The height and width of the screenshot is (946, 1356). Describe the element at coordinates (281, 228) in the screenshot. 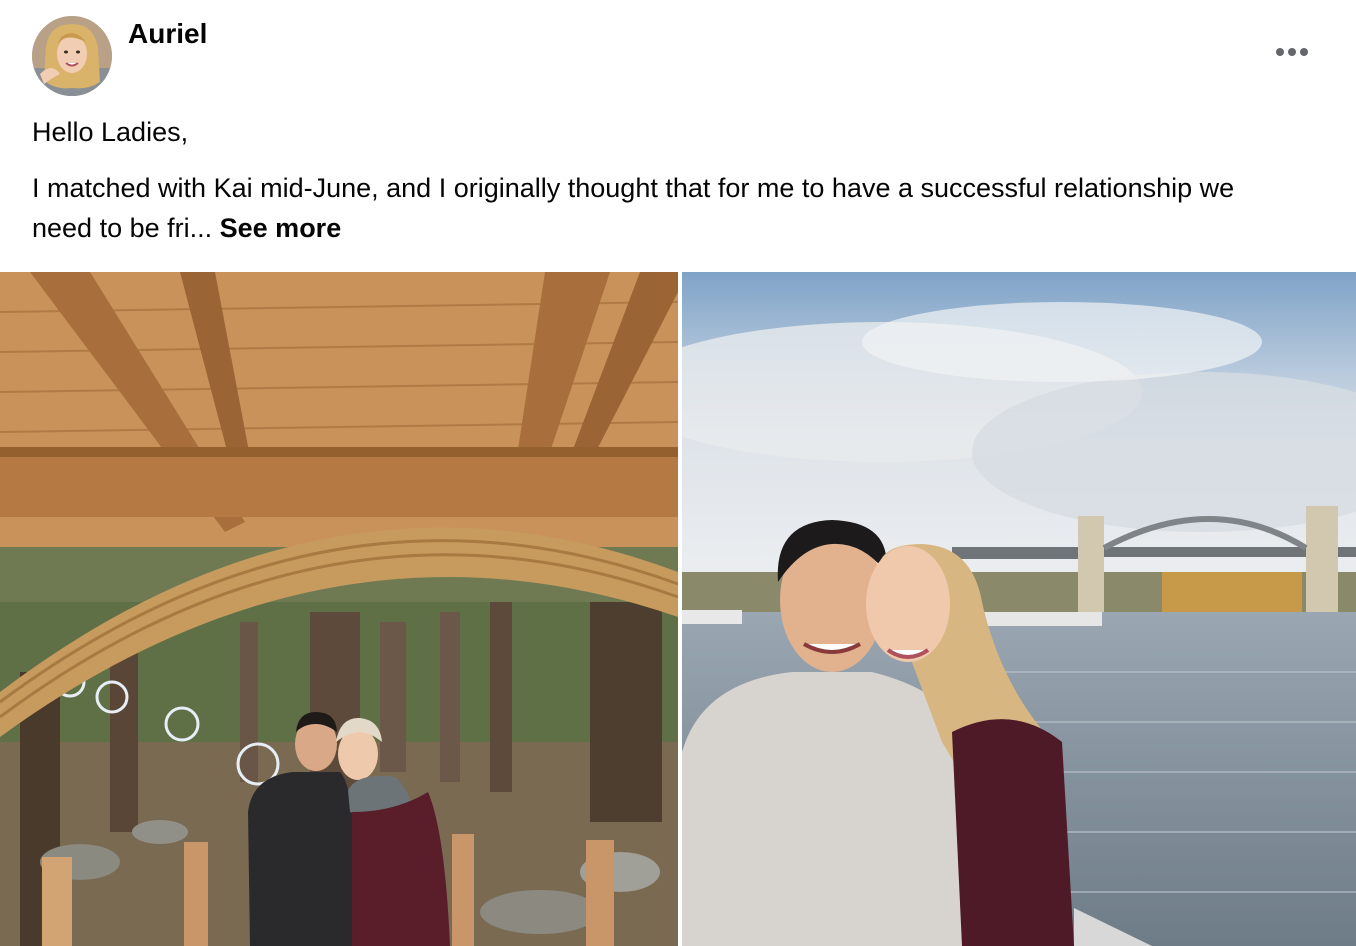

I see `see-more-link: See more` at that location.